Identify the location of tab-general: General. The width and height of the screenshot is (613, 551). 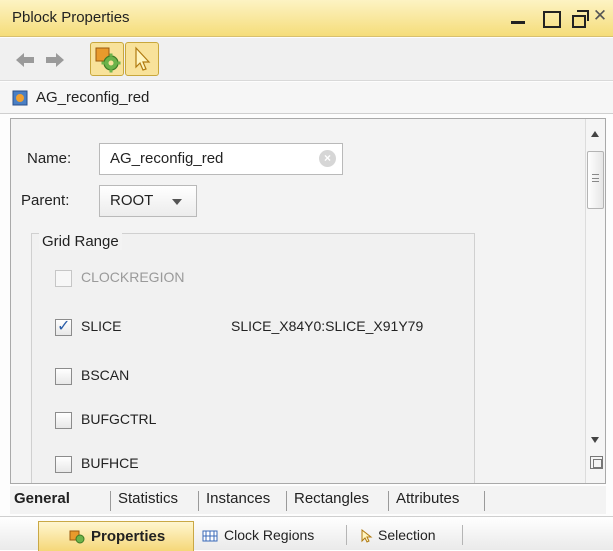
(42, 498).